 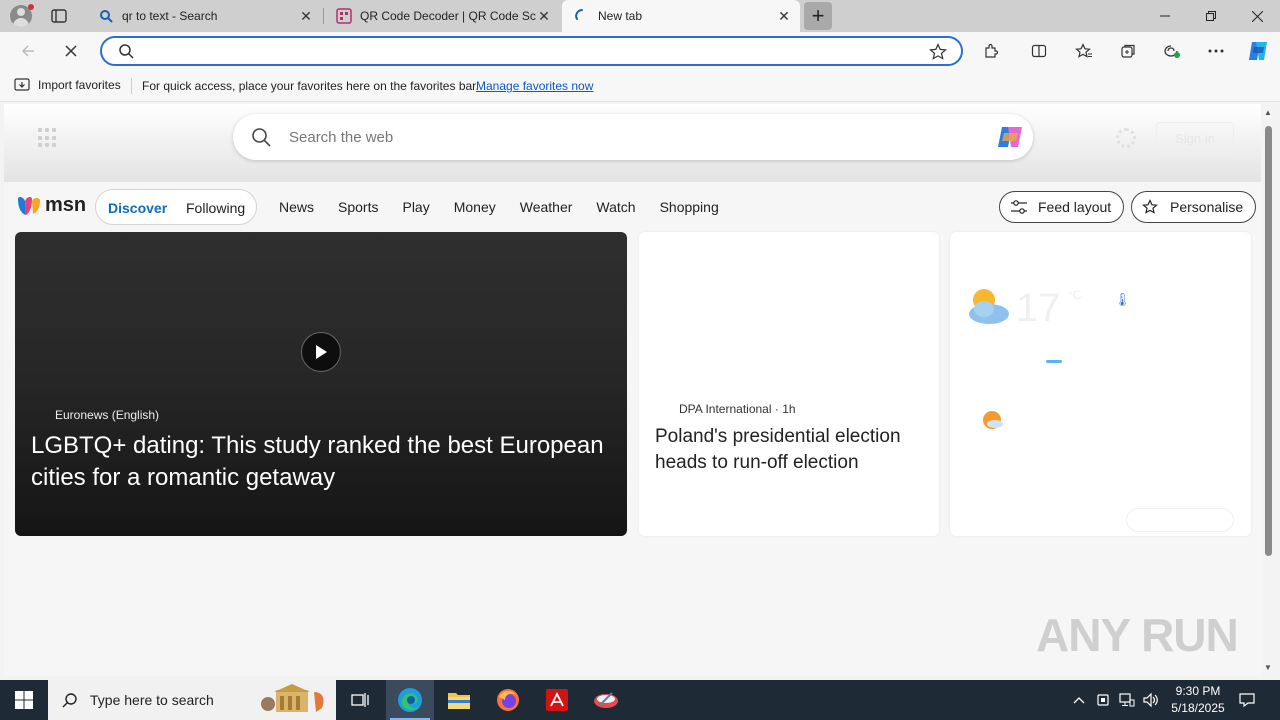 What do you see at coordinates (991, 51) in the screenshot?
I see `extensions-icon` at bounding box center [991, 51].